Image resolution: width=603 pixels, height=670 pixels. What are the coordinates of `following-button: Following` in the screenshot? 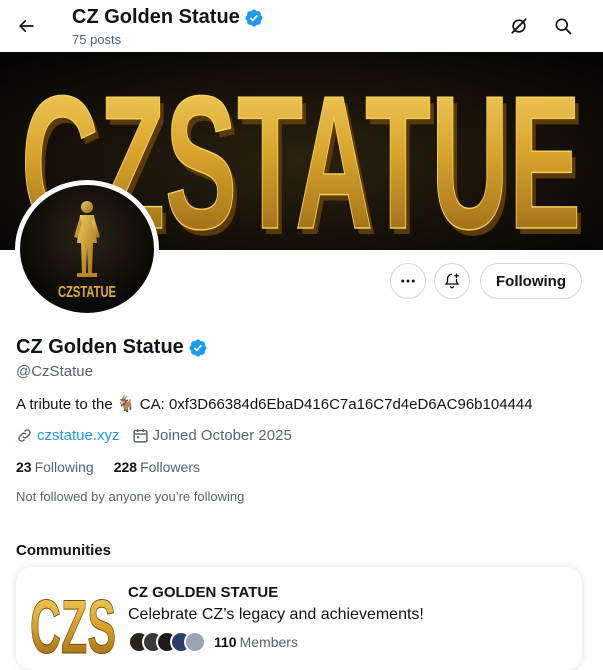 It's located at (531, 281).